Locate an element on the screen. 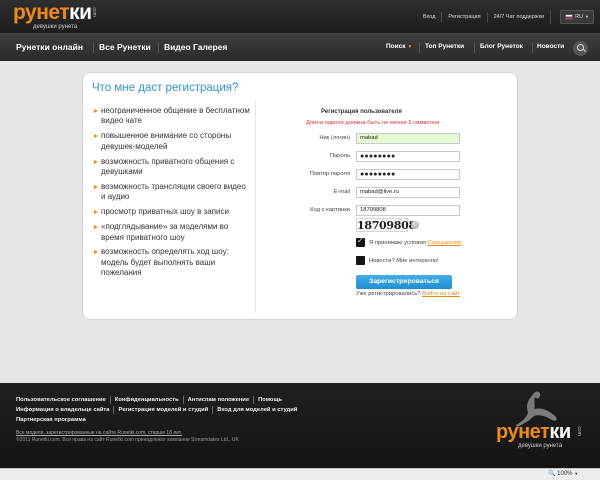  footer-logo-domain: .com is located at coordinates (579, 430).